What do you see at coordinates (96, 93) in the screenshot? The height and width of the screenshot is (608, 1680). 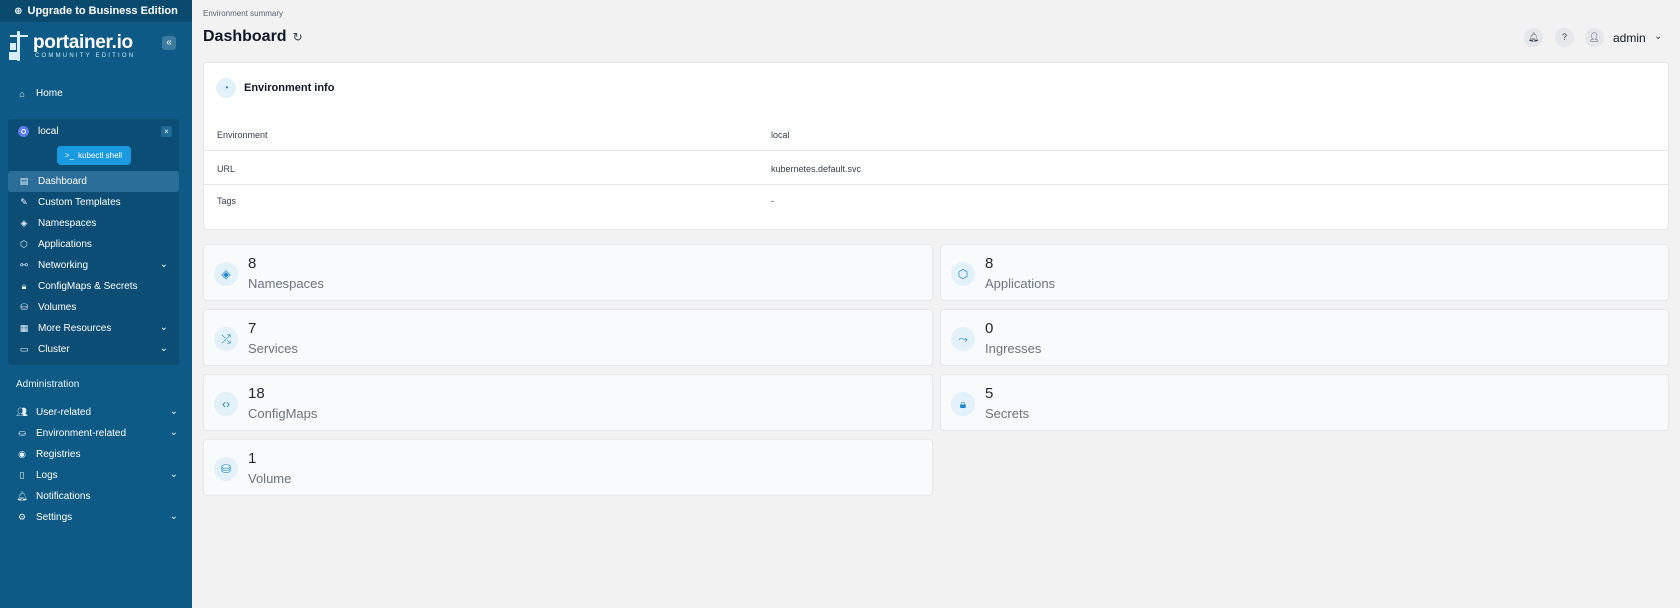 I see `sidebar-item-home: ⌂ Home` at bounding box center [96, 93].